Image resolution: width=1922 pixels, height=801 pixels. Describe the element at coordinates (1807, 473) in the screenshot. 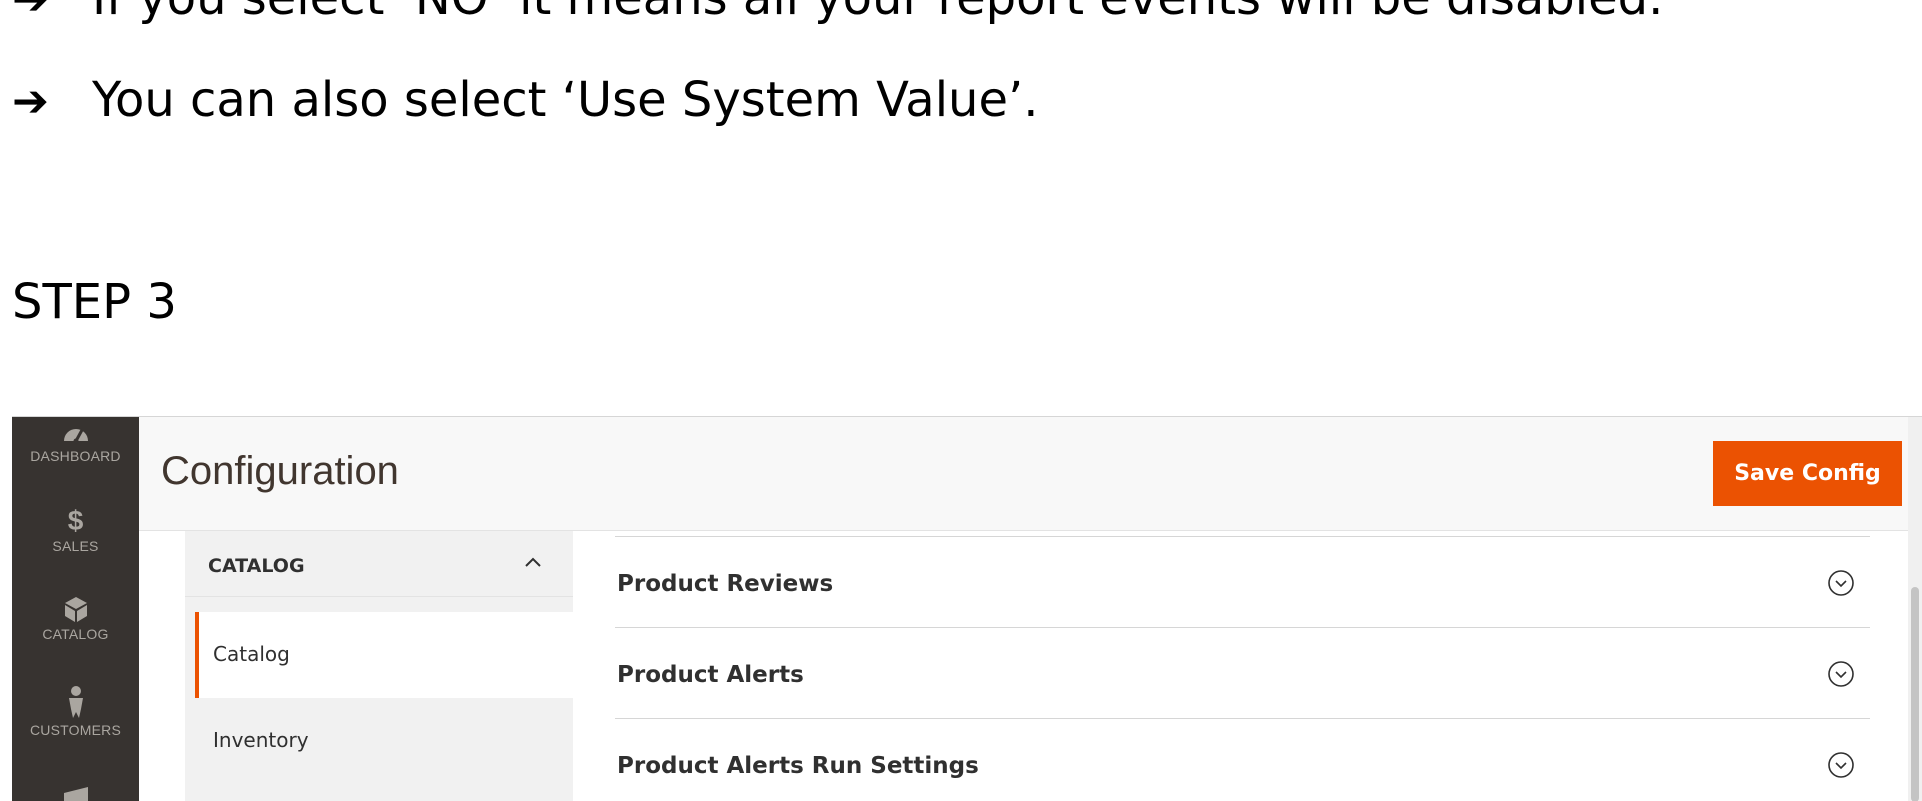

I see `save-config-button: Save Config` at that location.